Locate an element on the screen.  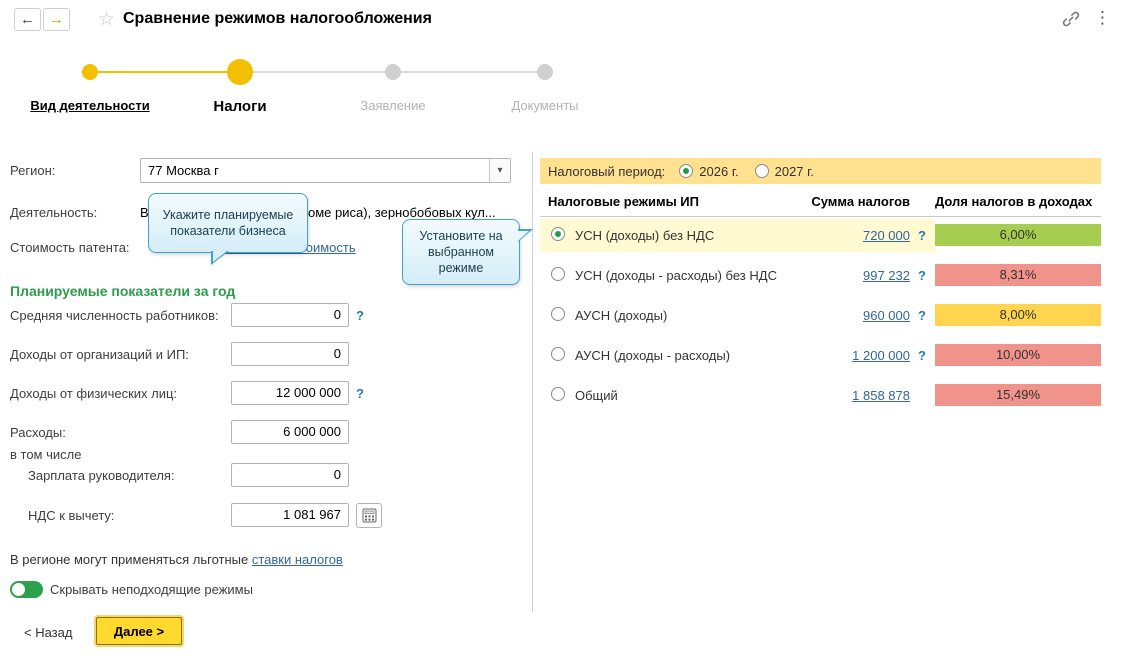
wizard-step-taxes: Налоги is located at coordinates (240, 106).